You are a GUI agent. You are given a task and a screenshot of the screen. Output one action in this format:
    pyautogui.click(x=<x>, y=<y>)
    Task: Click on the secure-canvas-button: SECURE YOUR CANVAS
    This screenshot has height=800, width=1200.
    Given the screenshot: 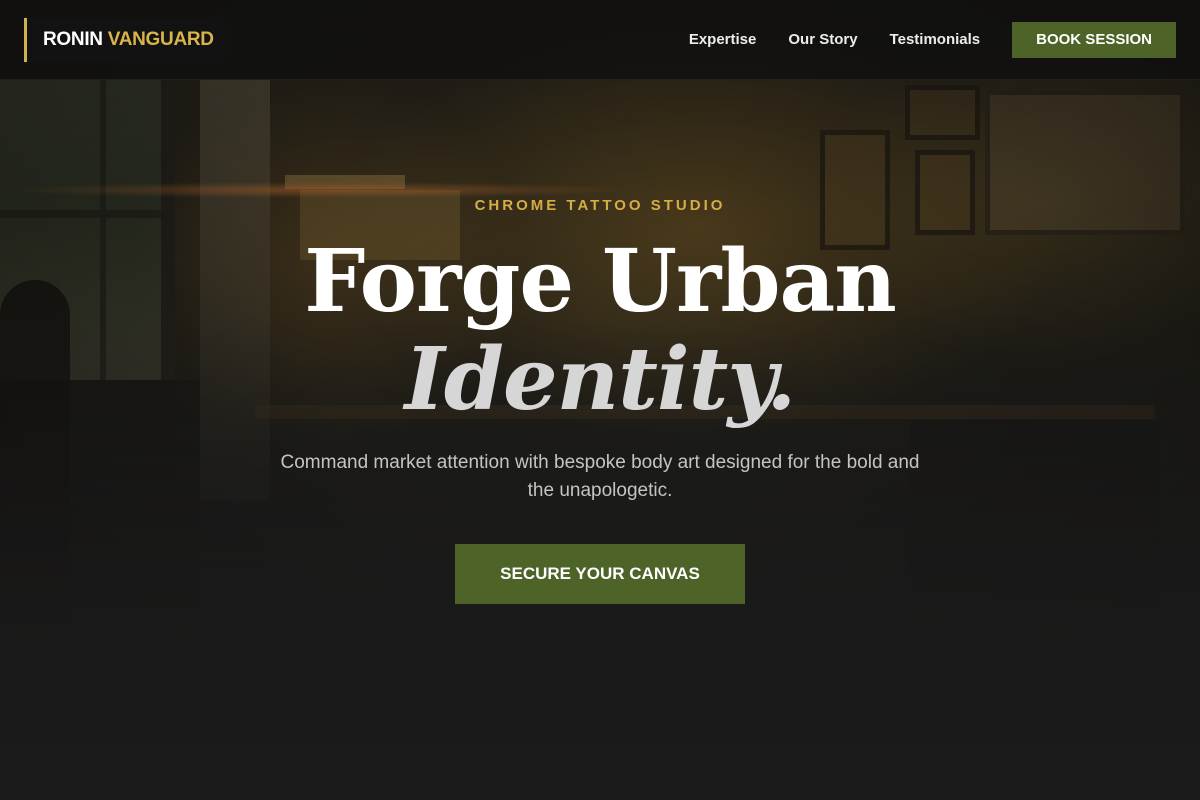 What is the action you would take?
    pyautogui.click(x=600, y=574)
    